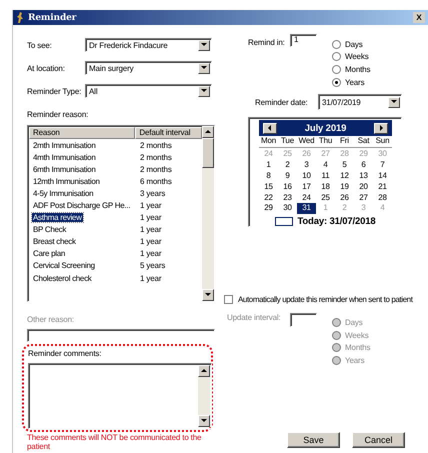 The width and height of the screenshot is (428, 453). Describe the element at coordinates (325, 176) in the screenshot. I see `calendar-day: 11` at that location.